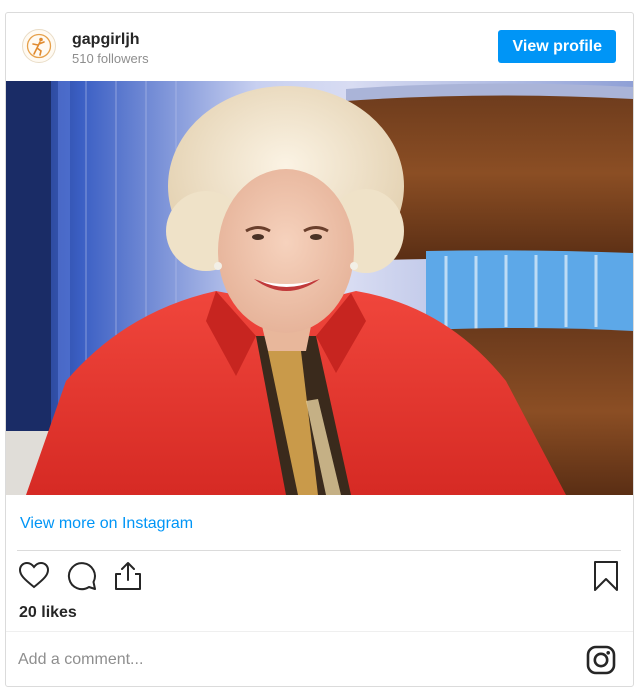 Image resolution: width=644 pixels, height=696 pixels. What do you see at coordinates (128, 576) in the screenshot?
I see `share-icon` at bounding box center [128, 576].